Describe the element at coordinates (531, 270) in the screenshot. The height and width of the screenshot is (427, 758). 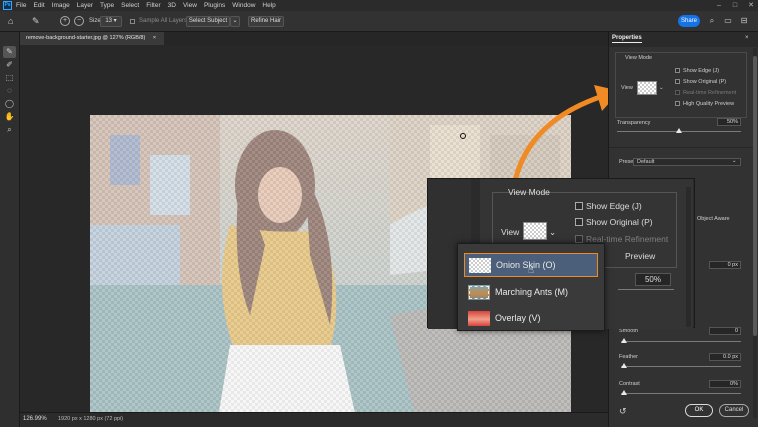
I see `hand-pointer-cursor-icon: ☝` at that location.